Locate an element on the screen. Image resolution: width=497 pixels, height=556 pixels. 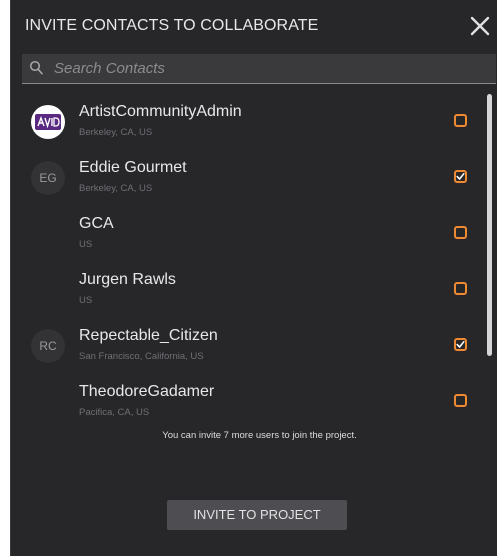
contact-row: EG Eddie Gourmet Berkeley, CA, US is located at coordinates (246, 178).